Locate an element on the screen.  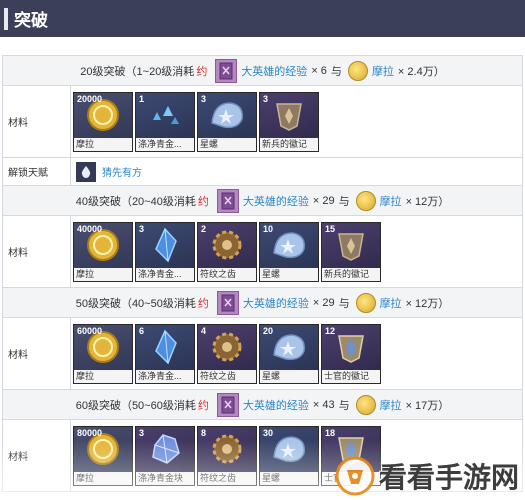
material-item-crystal-chunk: 3 涤净青金块 is located at coordinates (165, 455).